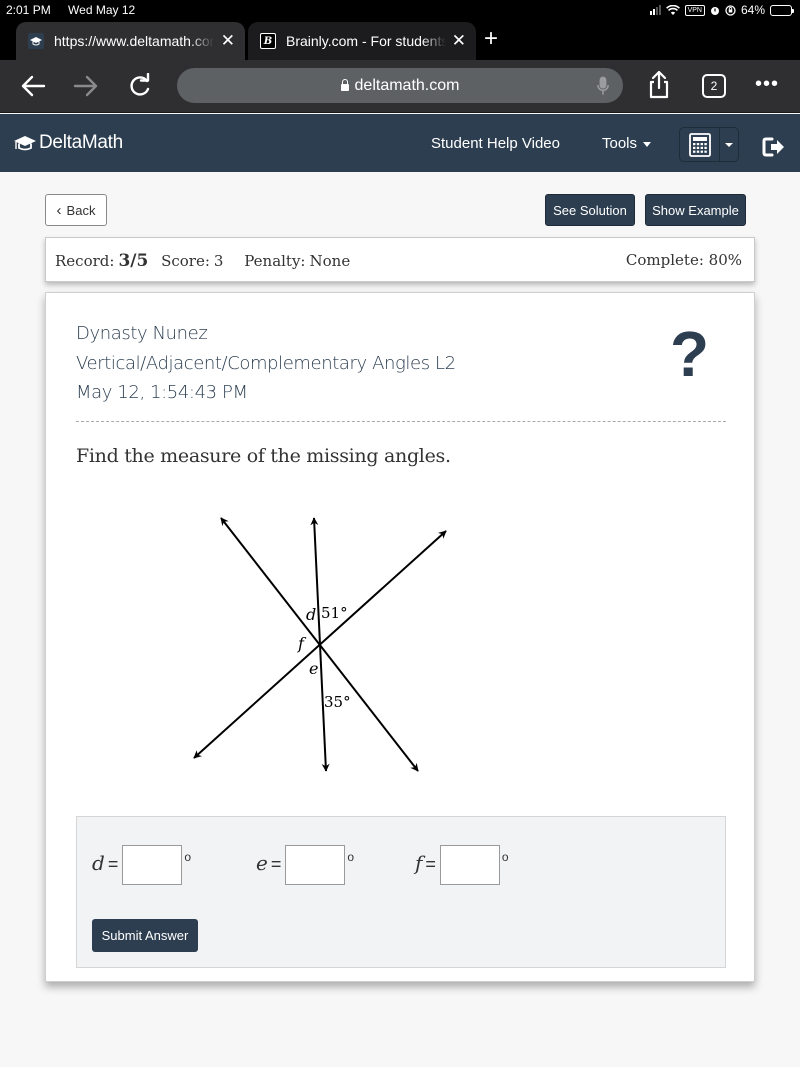  Describe the element at coordinates (366, 41) in the screenshot. I see `tab-title: Brainly.com - For students` at that location.